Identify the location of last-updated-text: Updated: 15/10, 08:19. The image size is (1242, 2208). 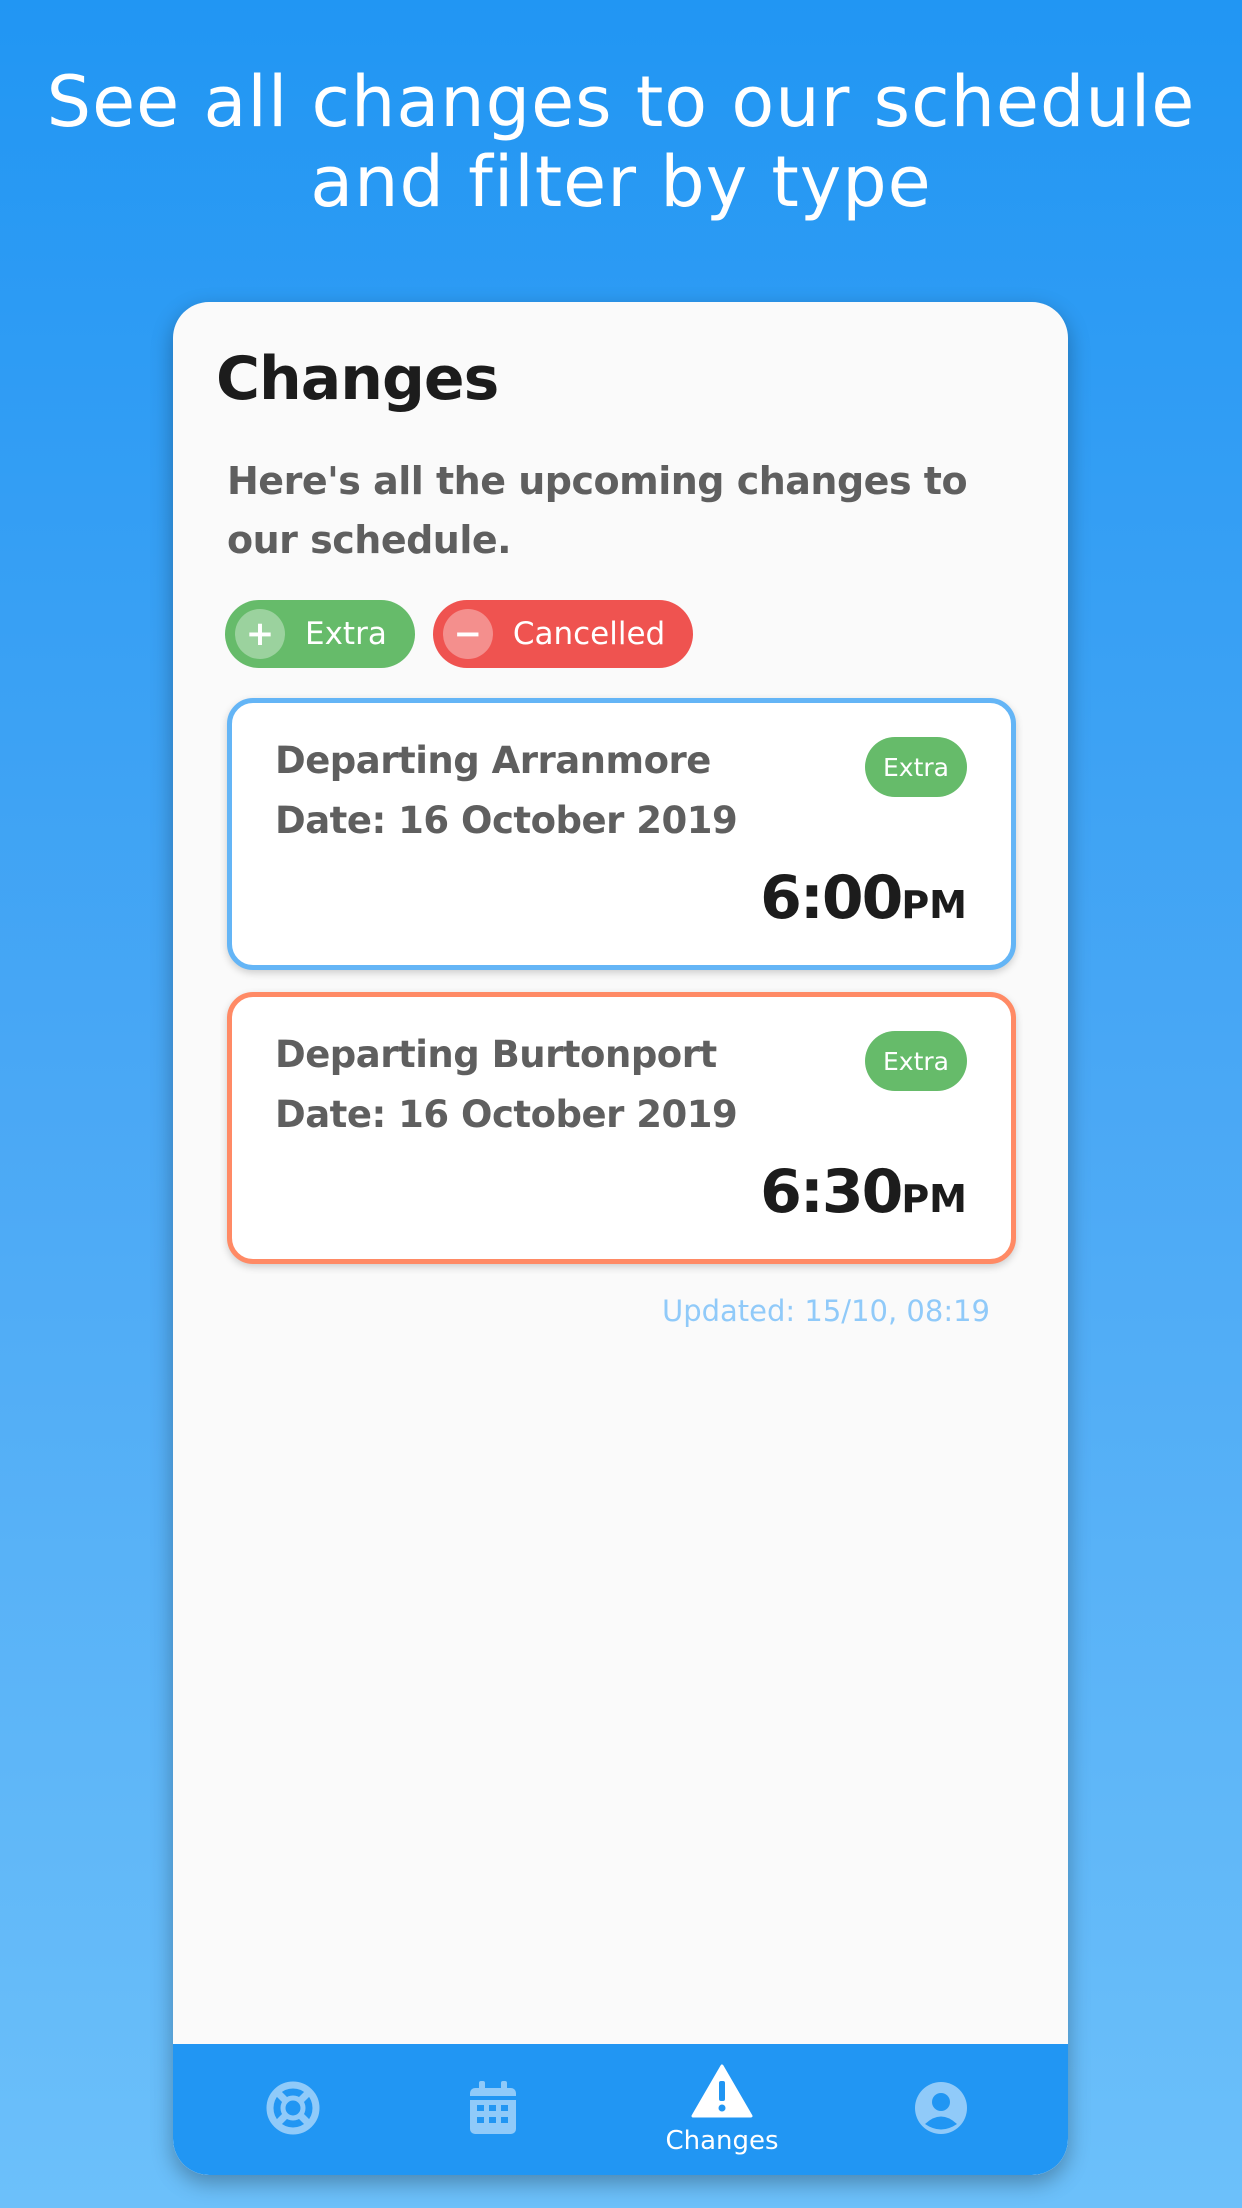
(825, 1311).